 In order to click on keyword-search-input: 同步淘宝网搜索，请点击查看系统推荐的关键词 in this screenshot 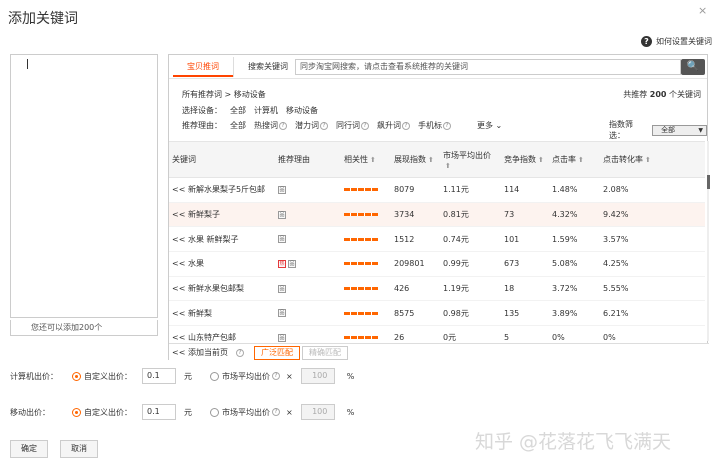, I will do `click(488, 67)`.